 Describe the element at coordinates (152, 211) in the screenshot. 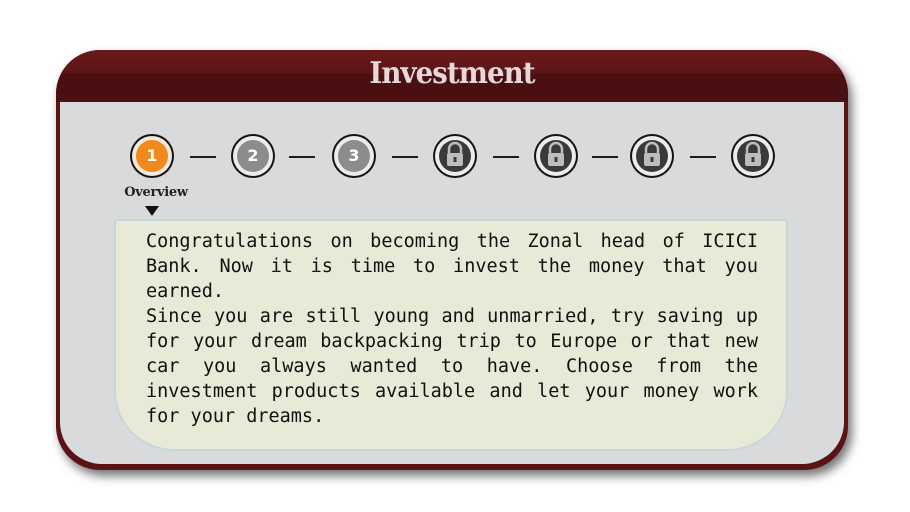

I see `step-pointer-icon` at that location.